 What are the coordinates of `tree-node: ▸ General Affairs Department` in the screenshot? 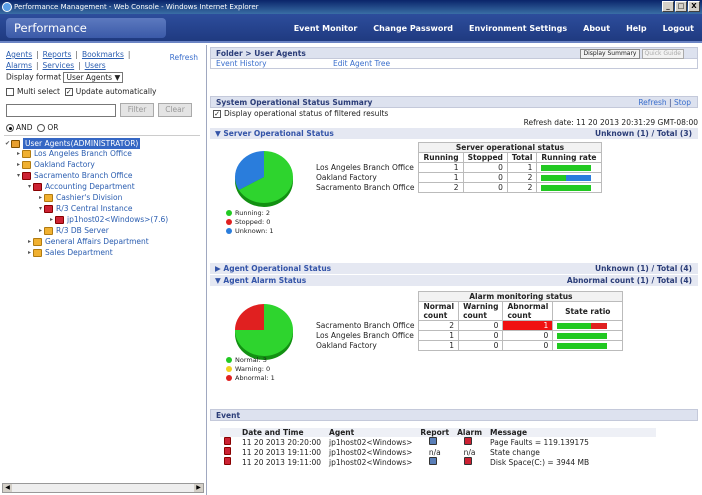 It's located at (87, 241).